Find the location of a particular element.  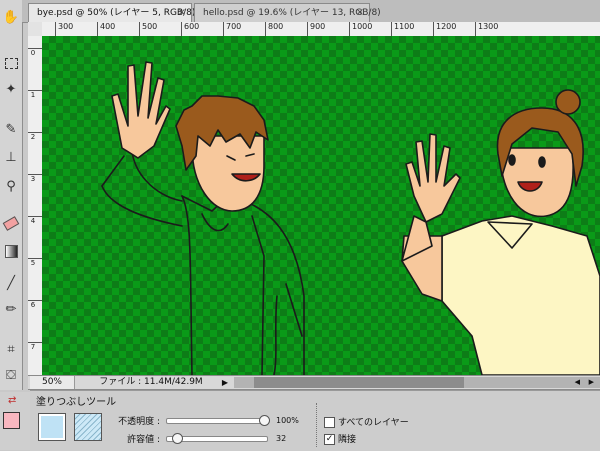

transform-icon: ⌗ is located at coordinates (11, 349).